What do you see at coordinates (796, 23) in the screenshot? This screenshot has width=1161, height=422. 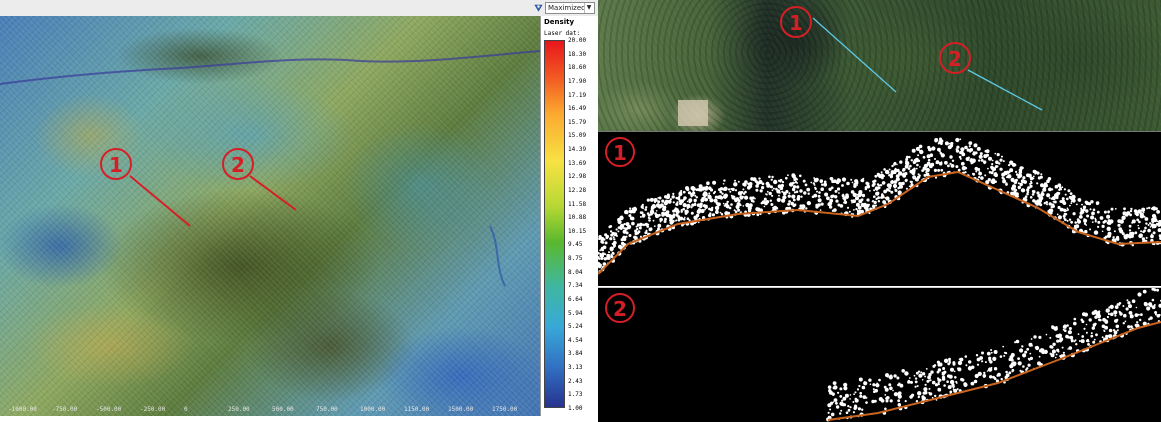 I see `aerial-marker-1-label: 1` at bounding box center [796, 23].